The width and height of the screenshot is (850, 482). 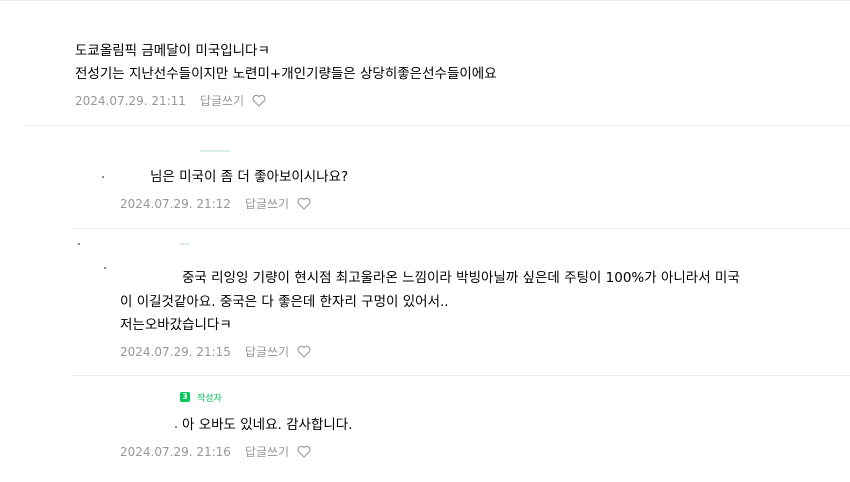 What do you see at coordinates (284, 302) in the screenshot?
I see `comment-text-line: 이 이길것같아요. 중국은 다 좋은데 한자리 구멍이 있어서..` at bounding box center [284, 302].